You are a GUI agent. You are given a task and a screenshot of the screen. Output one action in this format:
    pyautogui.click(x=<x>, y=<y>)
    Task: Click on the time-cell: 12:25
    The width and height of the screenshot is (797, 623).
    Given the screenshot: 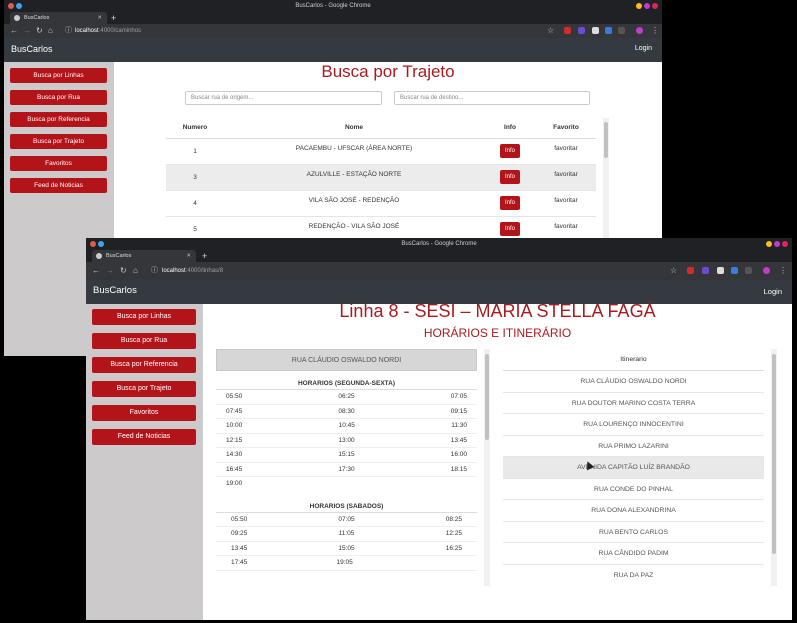 What is the action you would take?
    pyautogui.click(x=453, y=533)
    